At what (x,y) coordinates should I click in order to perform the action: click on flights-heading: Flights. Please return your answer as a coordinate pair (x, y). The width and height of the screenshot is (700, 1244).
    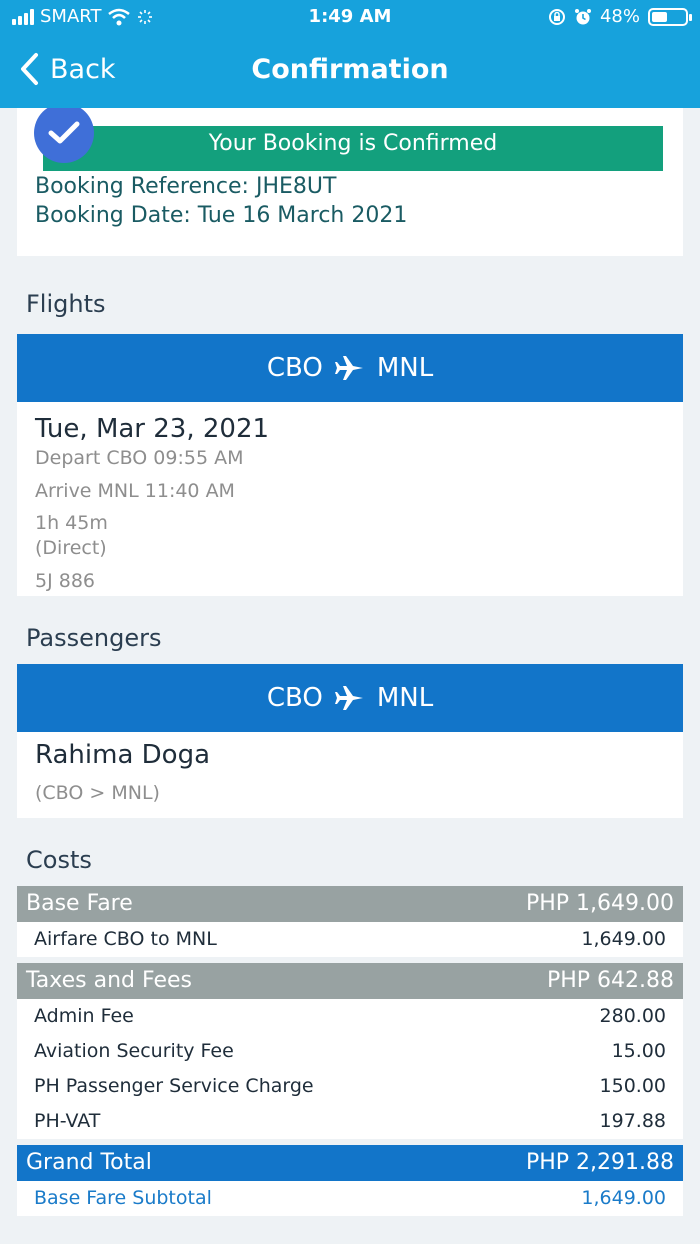
    Looking at the image, I should click on (66, 304).